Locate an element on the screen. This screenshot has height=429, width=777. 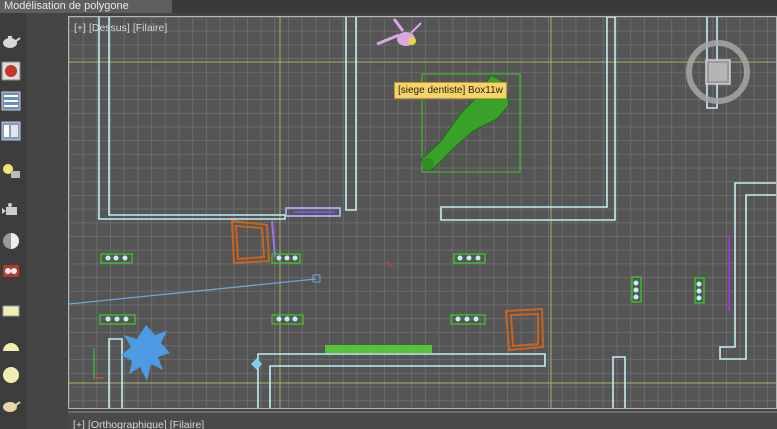
viewport-label-top: [+] [Dessus] [Filaire] is located at coordinates (122, 28).